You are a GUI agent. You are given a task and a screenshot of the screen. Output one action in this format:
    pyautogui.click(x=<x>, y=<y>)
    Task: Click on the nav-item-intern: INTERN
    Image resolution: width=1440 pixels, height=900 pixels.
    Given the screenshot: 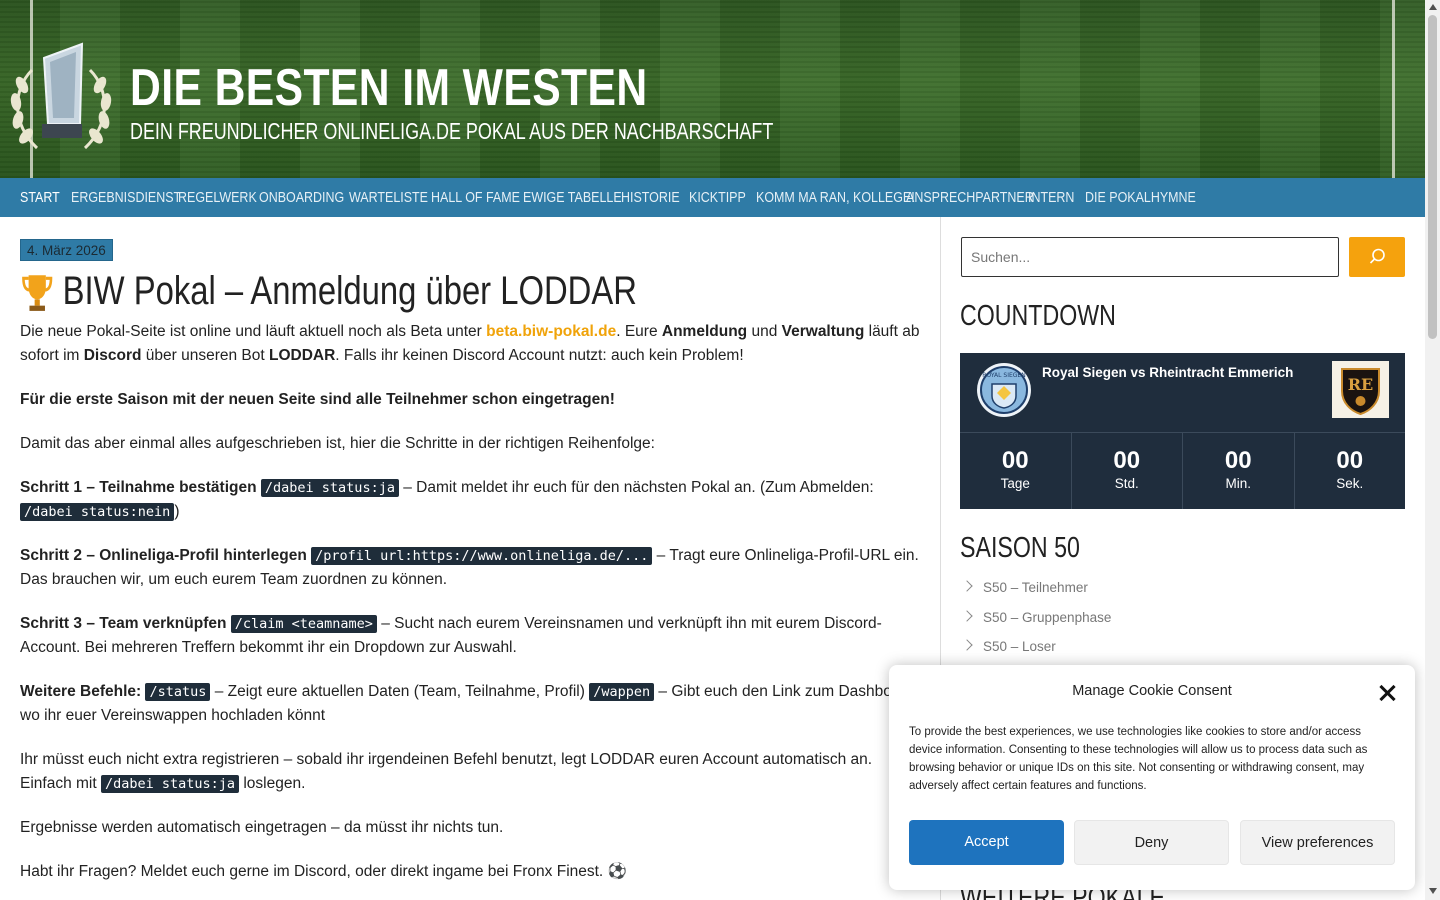 What is the action you would take?
    pyautogui.click(x=1052, y=198)
    